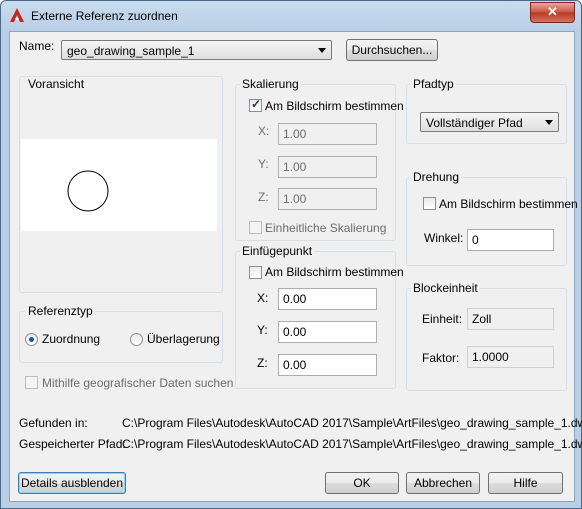 This screenshot has width=582, height=509. Describe the element at coordinates (263, 298) in the screenshot. I see `insertion-x-label: X:` at that location.